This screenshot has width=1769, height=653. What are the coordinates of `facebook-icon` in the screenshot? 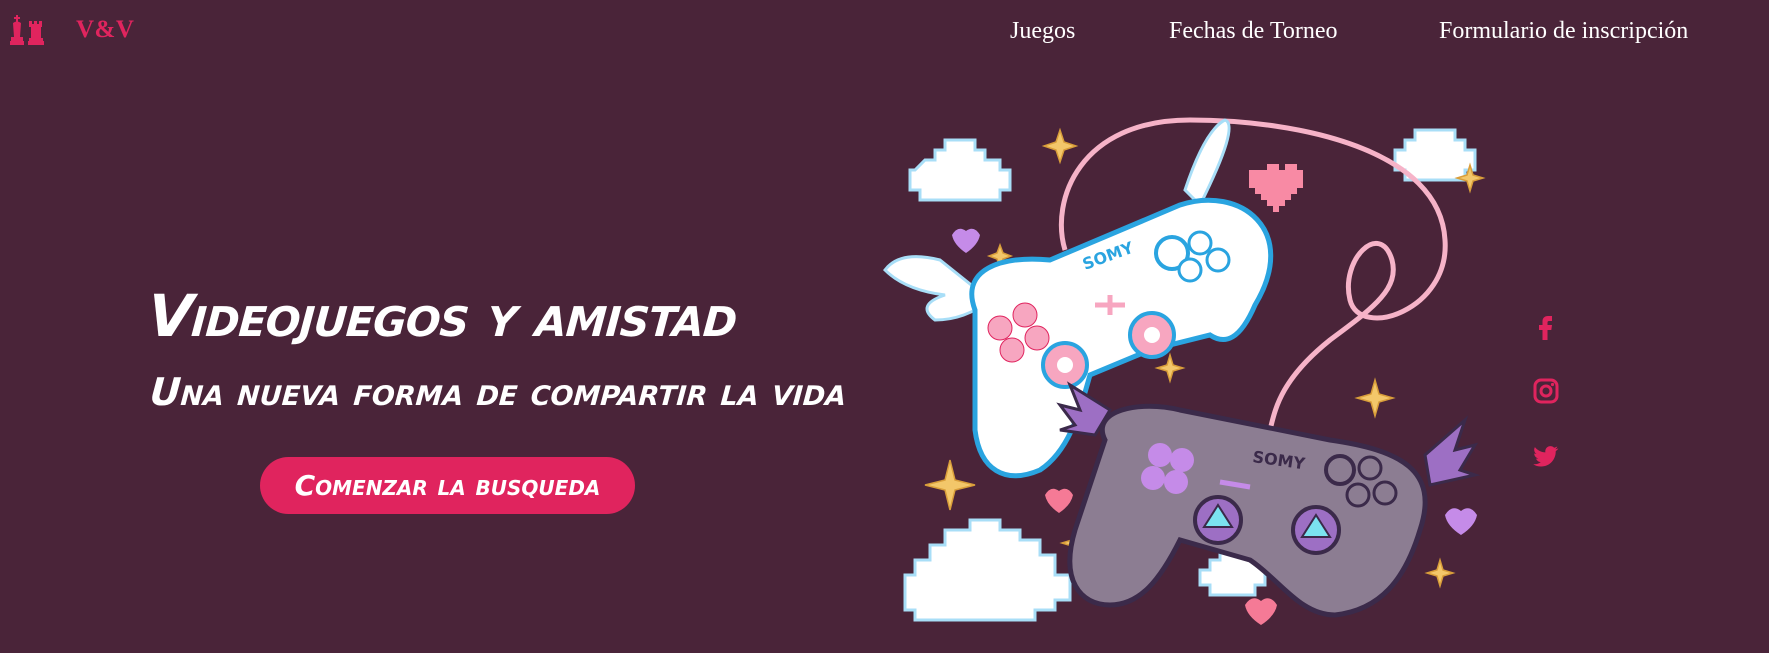 It's located at (1545, 328).